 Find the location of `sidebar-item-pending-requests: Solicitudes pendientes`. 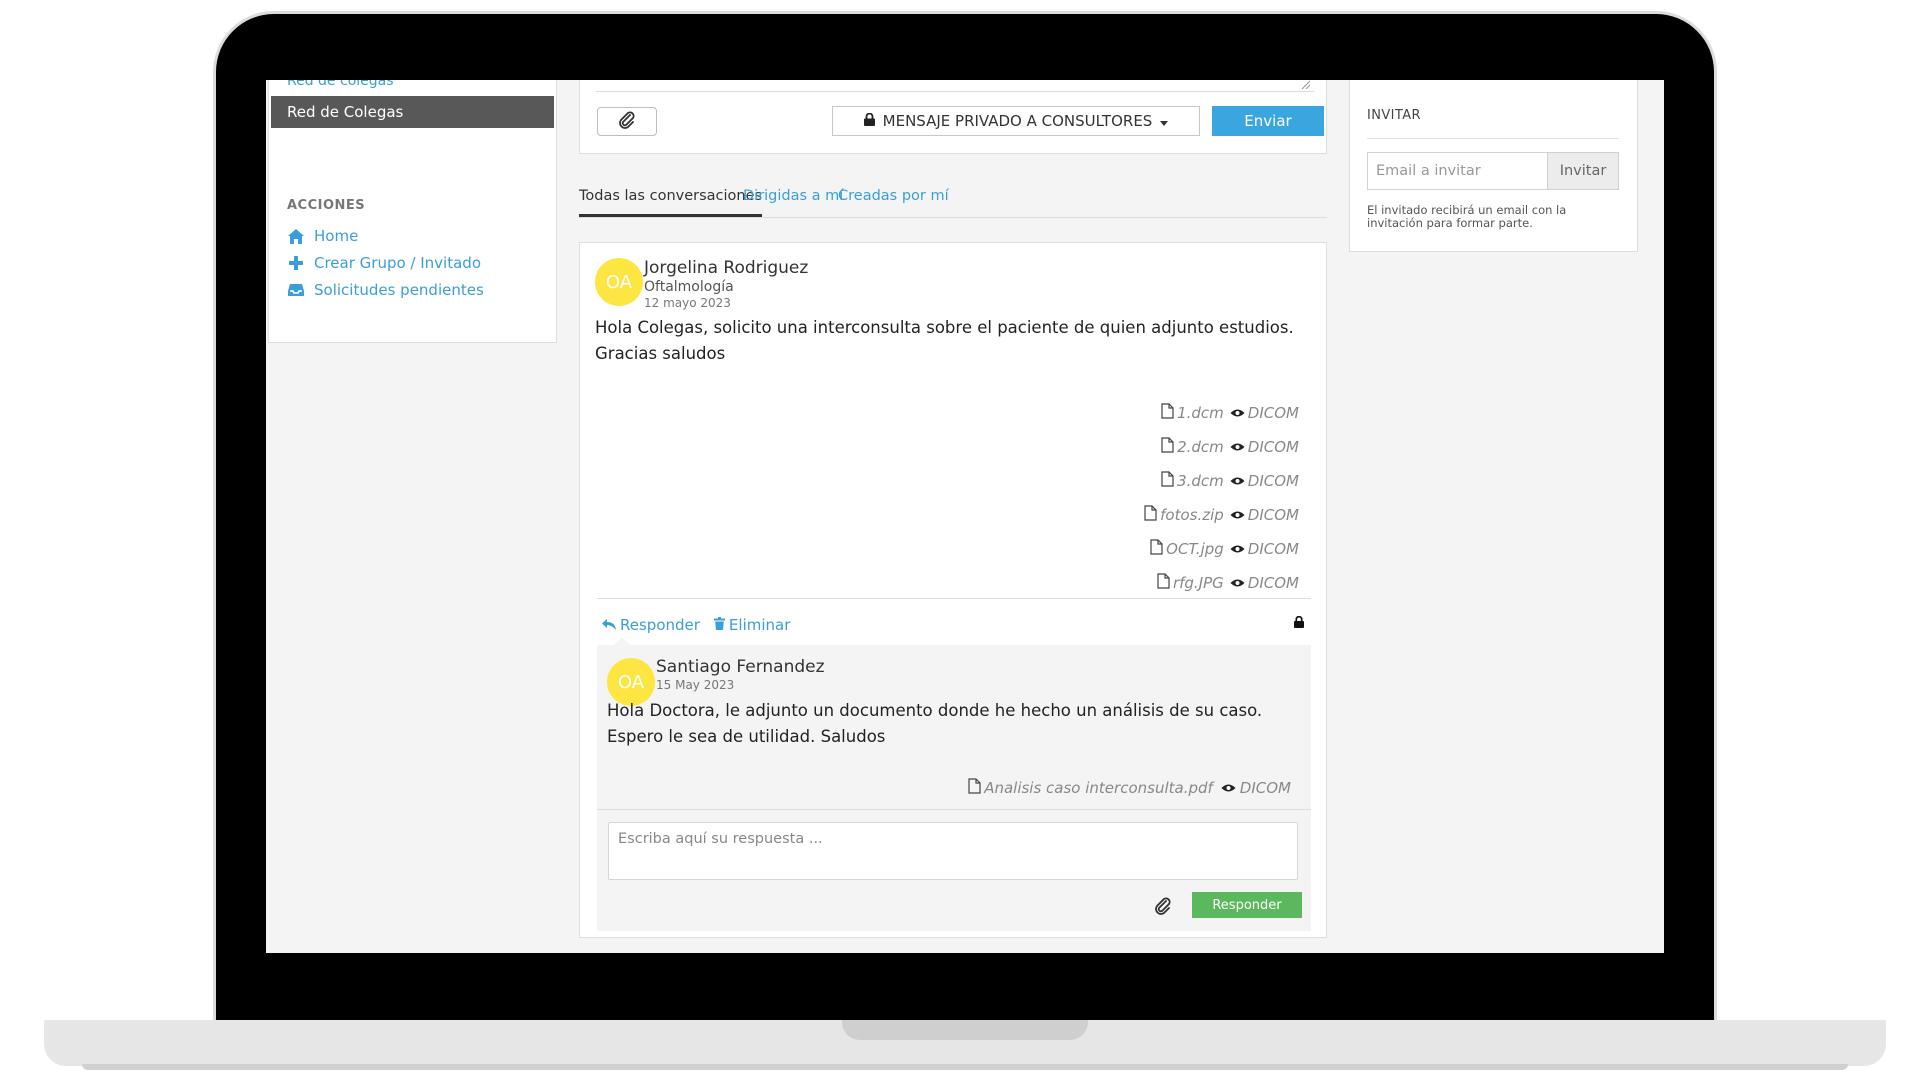

sidebar-item-pending-requests: Solicitudes pendientes is located at coordinates (385, 290).